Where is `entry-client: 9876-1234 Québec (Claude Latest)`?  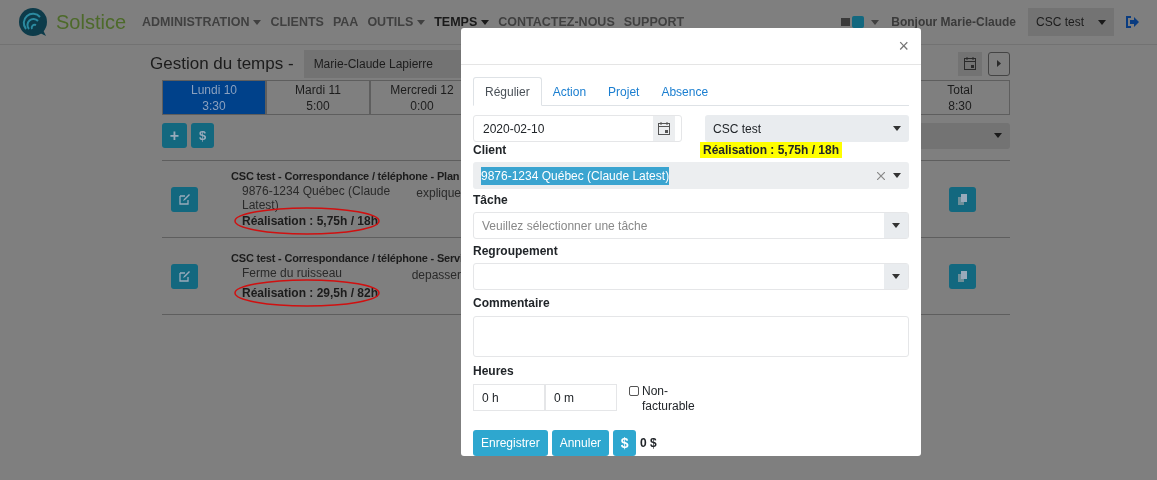
entry-client: 9876-1234 Québec (Claude Latest) is located at coordinates (316, 198).